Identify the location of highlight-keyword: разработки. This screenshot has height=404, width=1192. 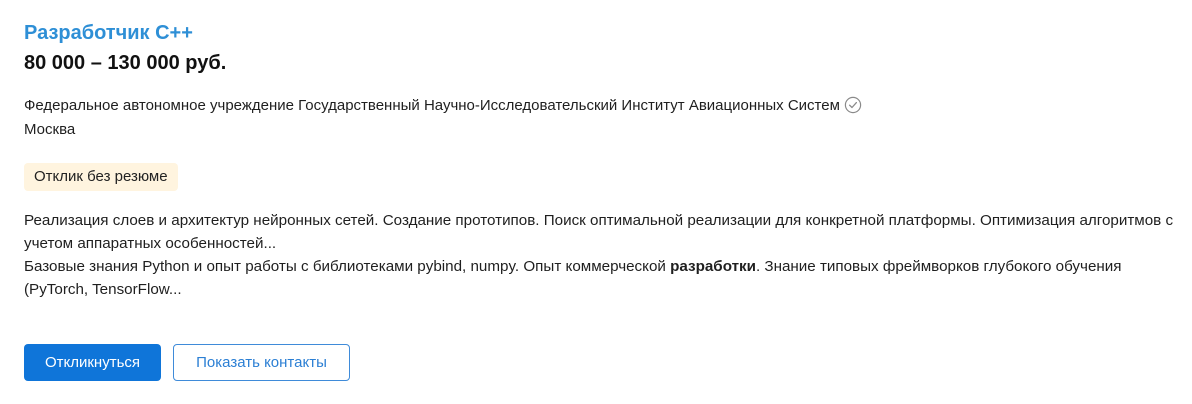
(713, 266).